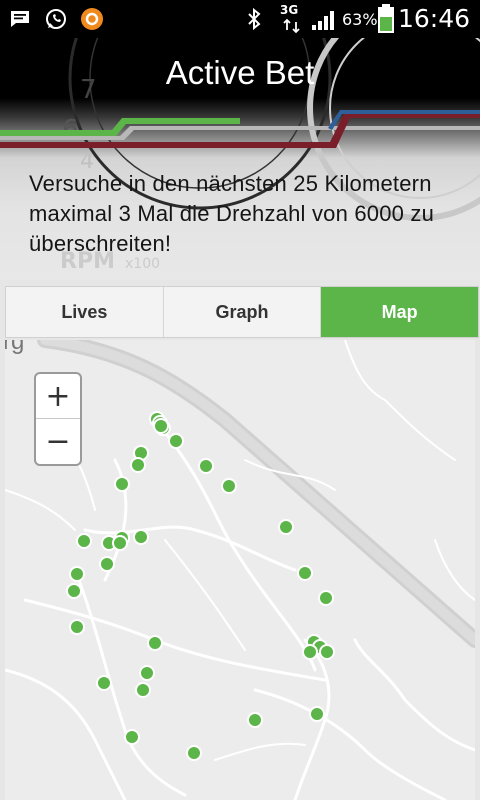 The image size is (480, 800). Describe the element at coordinates (56, 19) in the screenshot. I see `whatsapp-icon` at that location.